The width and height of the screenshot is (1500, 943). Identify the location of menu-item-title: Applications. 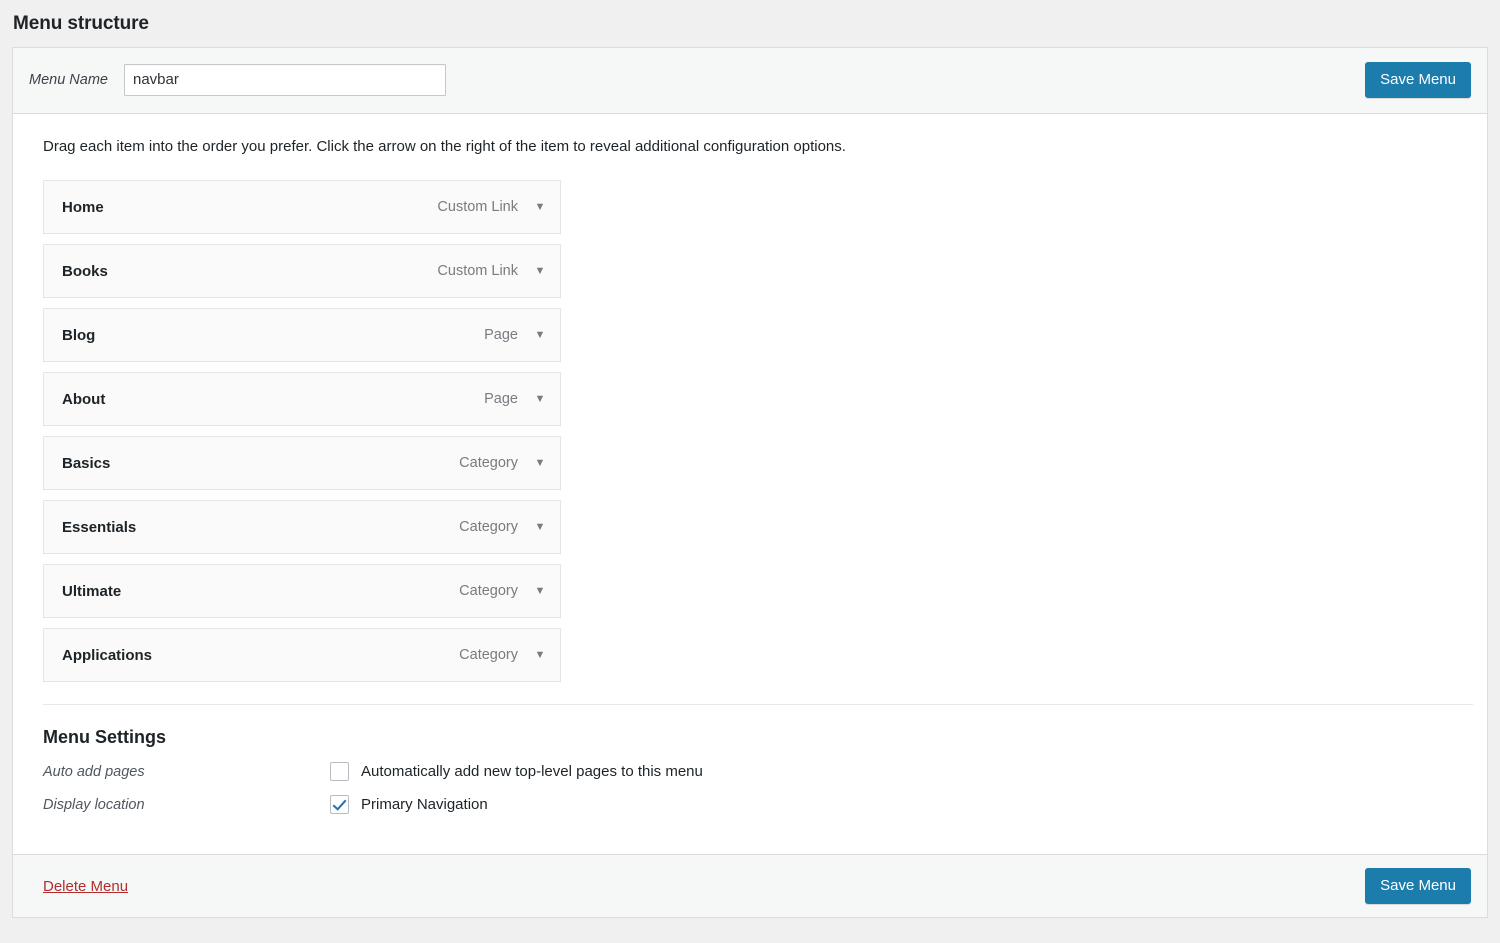
(107, 655).